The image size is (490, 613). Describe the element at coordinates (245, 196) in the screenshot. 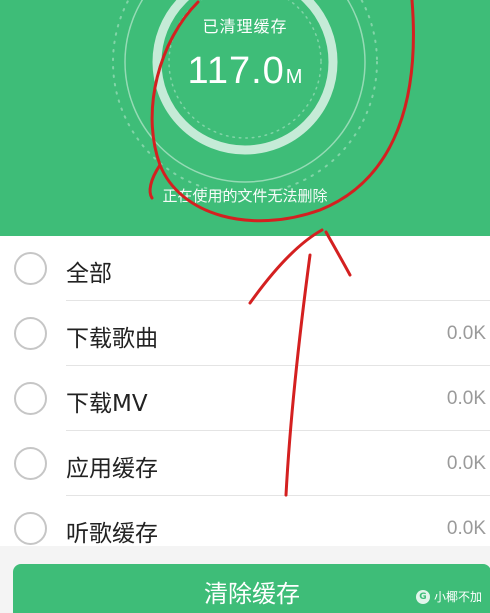

I see `in-use-files-note: 正在使用的文件无法删除` at that location.